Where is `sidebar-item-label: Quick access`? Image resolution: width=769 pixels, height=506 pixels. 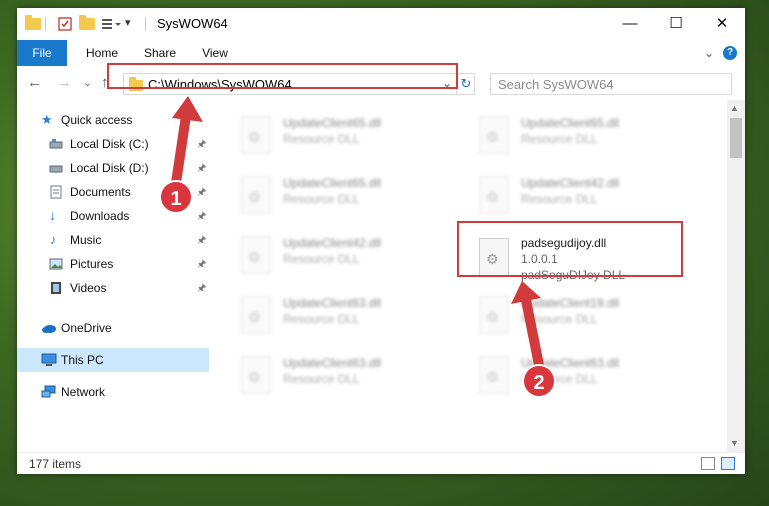 sidebar-item-label: Quick access is located at coordinates (97, 120).